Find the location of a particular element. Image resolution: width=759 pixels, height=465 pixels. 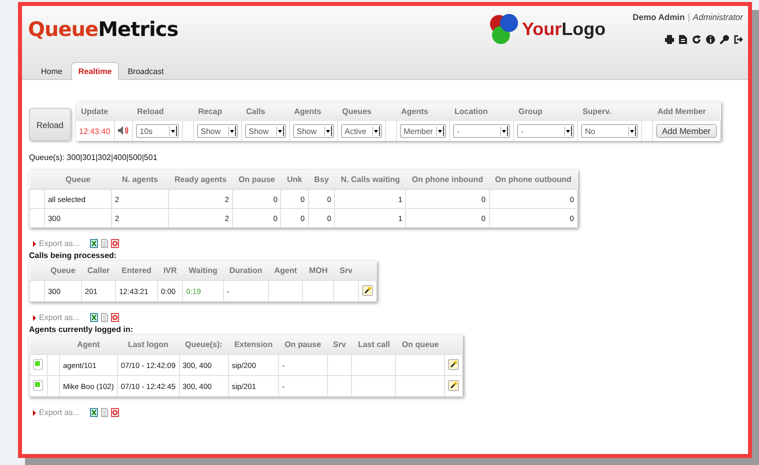

info-icon is located at coordinates (710, 39).